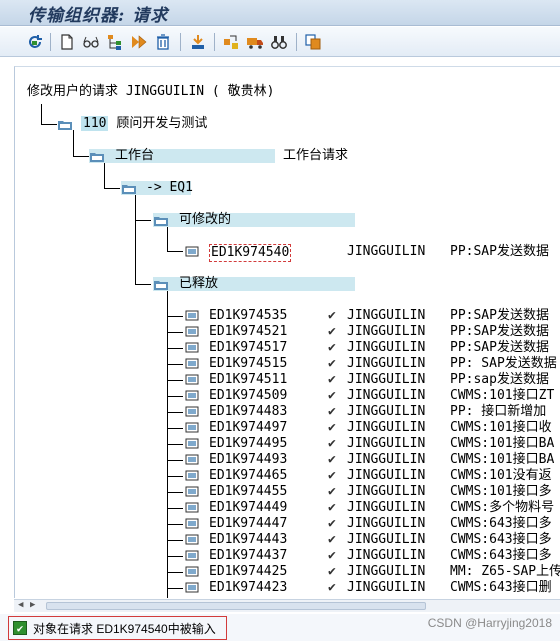  What do you see at coordinates (115, 42) in the screenshot?
I see `hierarchy-icon` at bounding box center [115, 42].